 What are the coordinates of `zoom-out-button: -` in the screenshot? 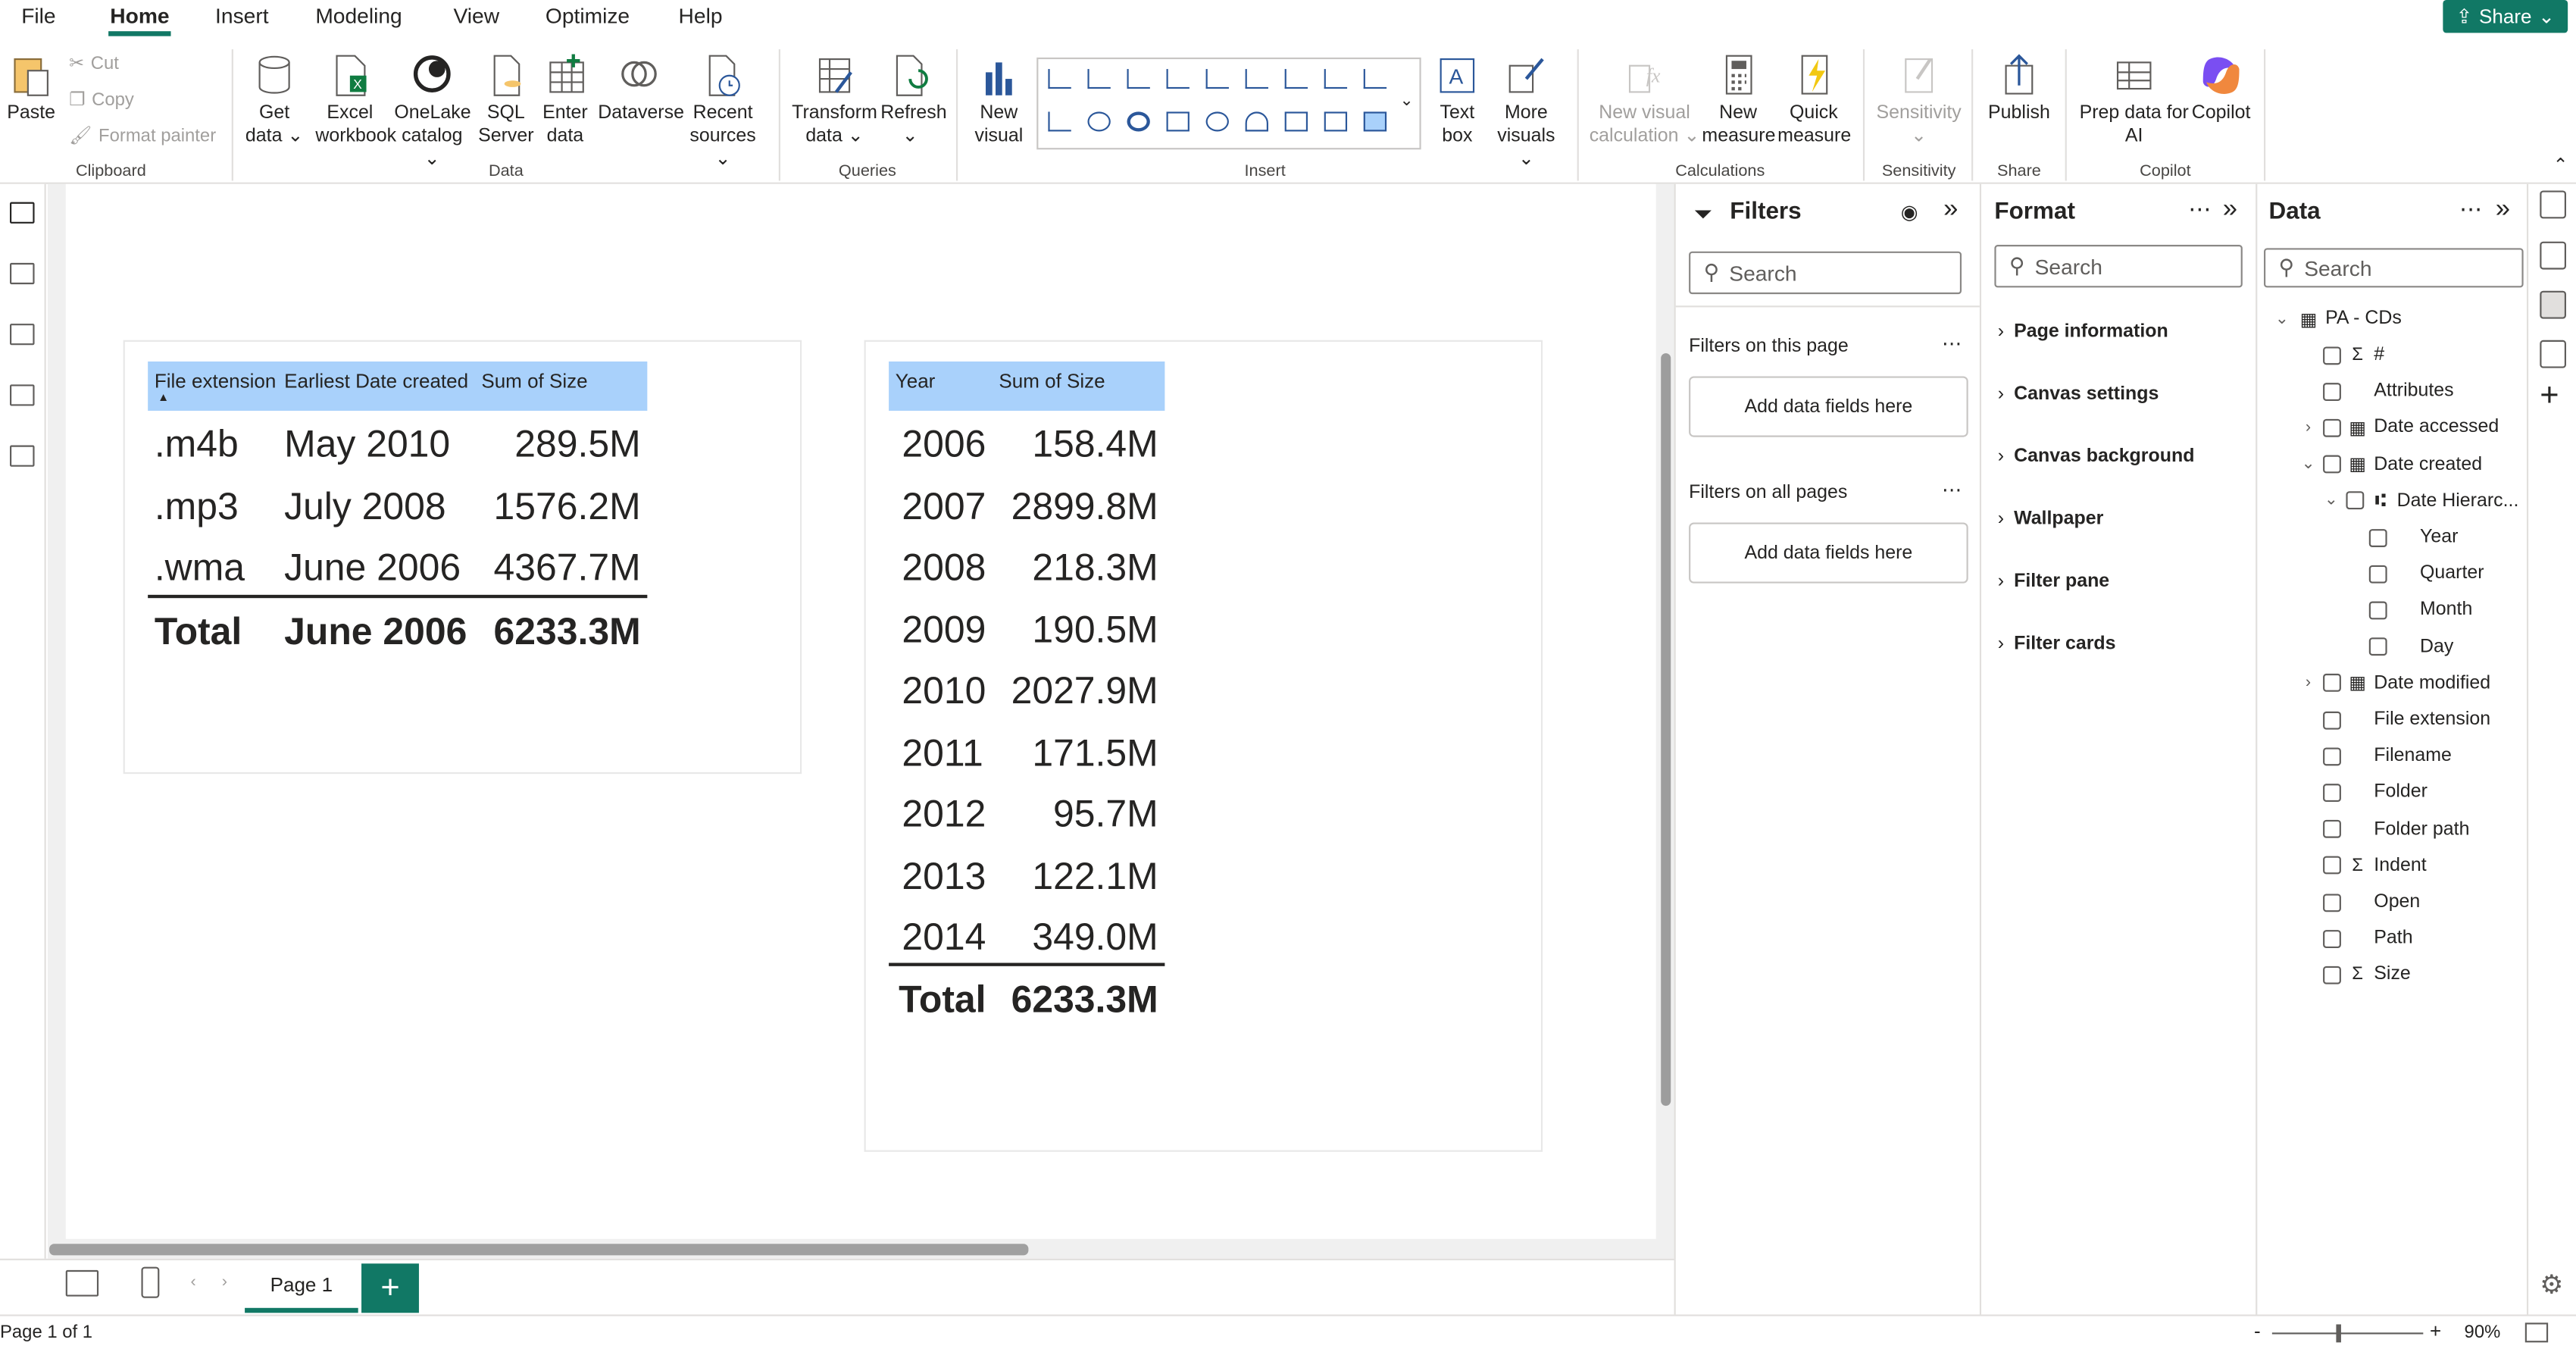 It's located at (2258, 1330).